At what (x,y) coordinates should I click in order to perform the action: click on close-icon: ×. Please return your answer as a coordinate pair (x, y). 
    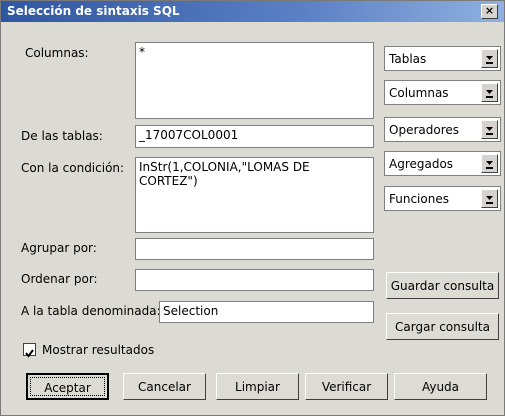
    Looking at the image, I should click on (489, 10).